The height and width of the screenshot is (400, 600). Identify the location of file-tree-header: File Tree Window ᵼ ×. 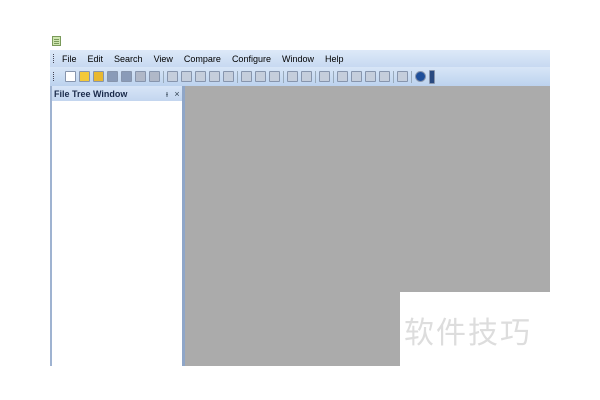
(117, 93).